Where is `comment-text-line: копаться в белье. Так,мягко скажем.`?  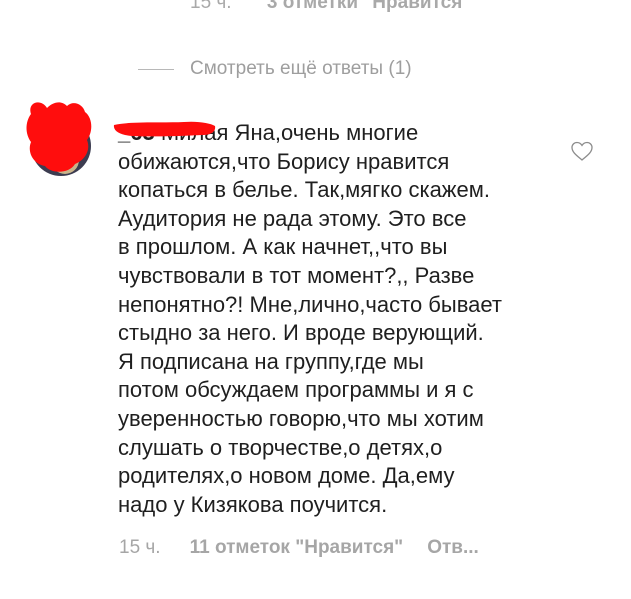 comment-text-line: копаться в белье. Так,мягко скажем. is located at coordinates (304, 190).